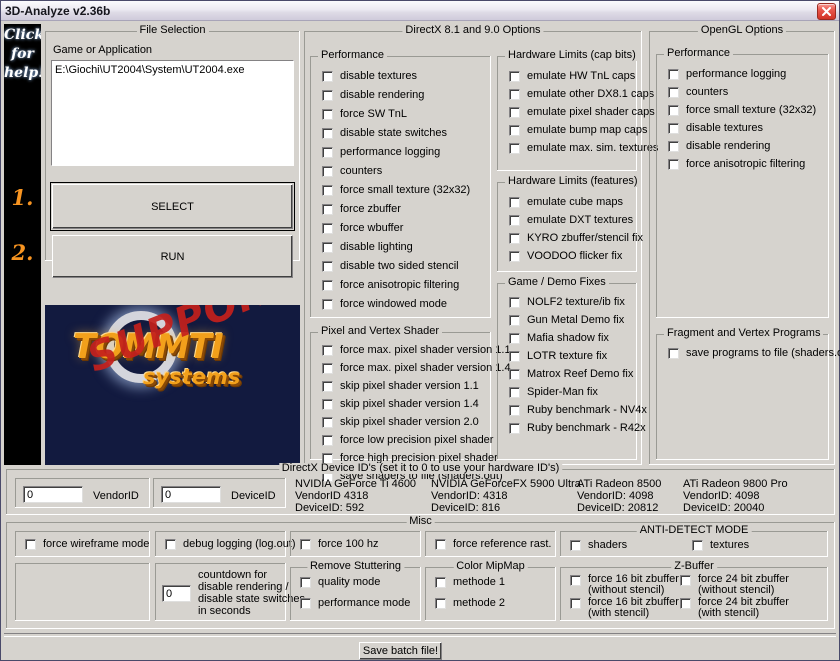 Image resolution: width=840 pixels, height=661 pixels. Describe the element at coordinates (172, 256) in the screenshot. I see `run-button: RUN` at that location.